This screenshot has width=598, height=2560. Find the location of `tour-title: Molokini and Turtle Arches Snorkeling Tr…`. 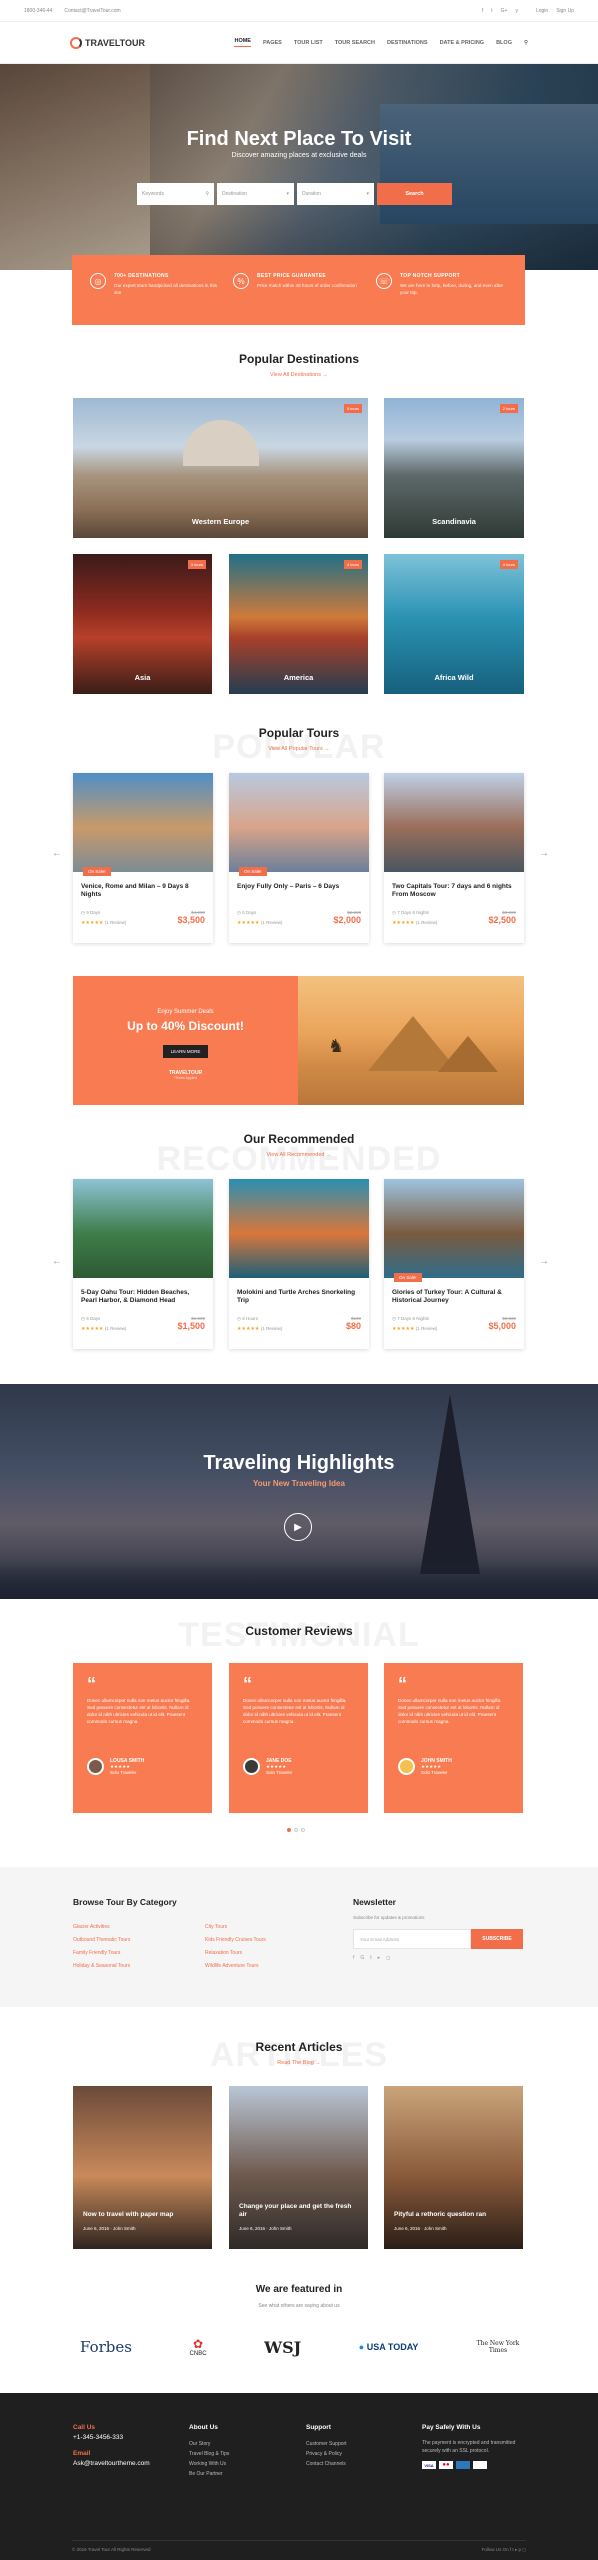

tour-title: Molokini and Turtle Arches Snorkeling Tr… is located at coordinates (299, 1297).